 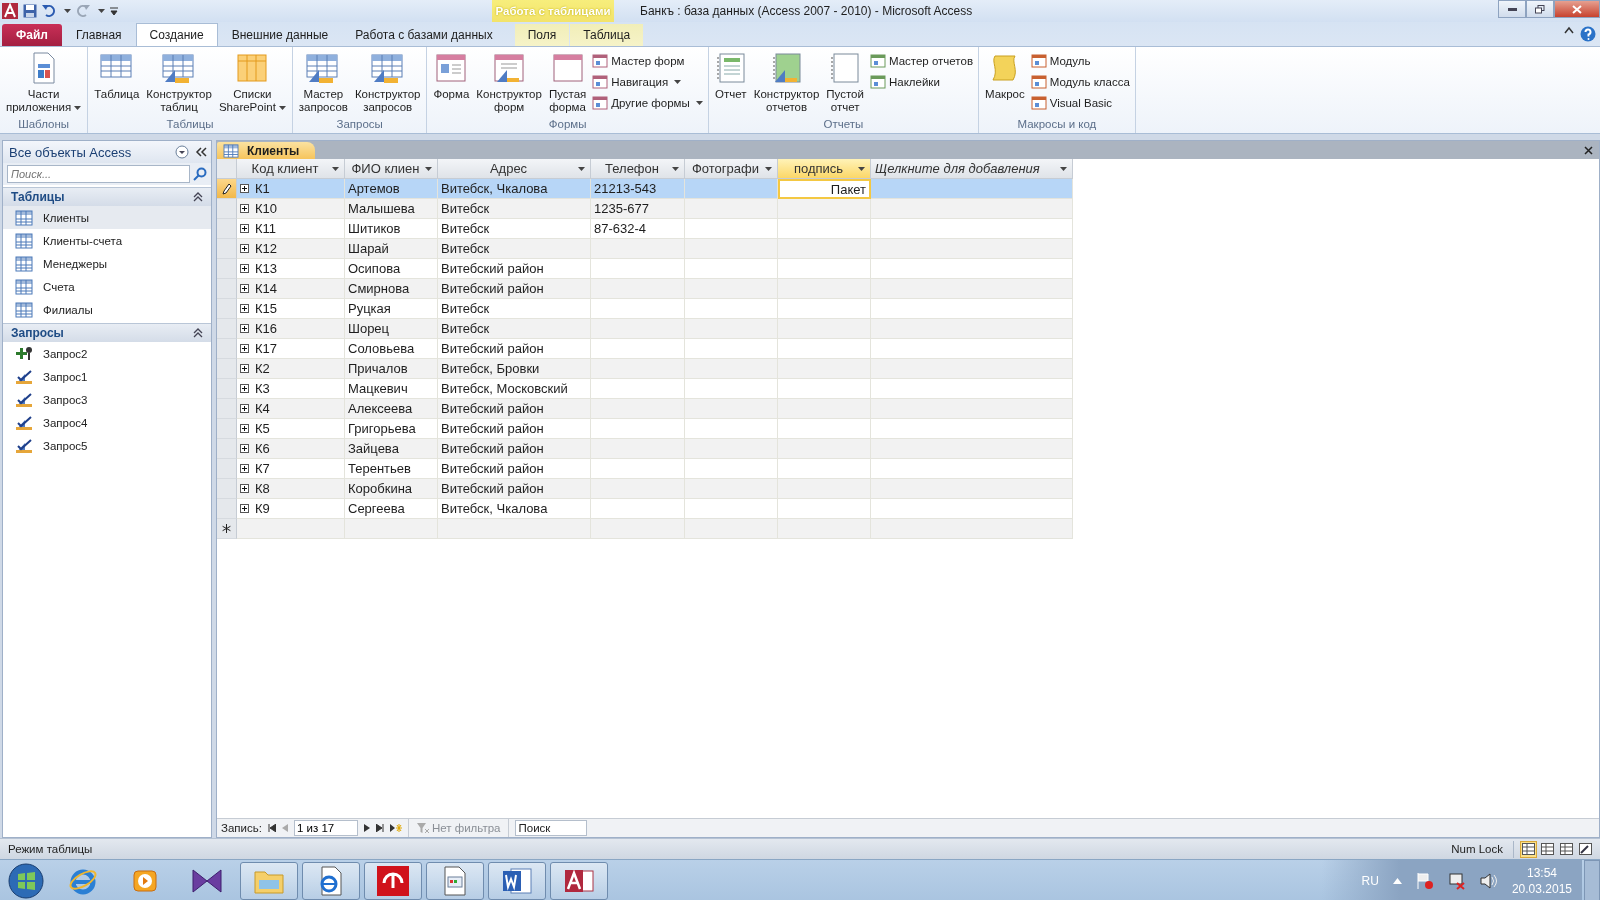 I want to click on ribbon-button: Списки SharePoint, so click(x=252, y=83).